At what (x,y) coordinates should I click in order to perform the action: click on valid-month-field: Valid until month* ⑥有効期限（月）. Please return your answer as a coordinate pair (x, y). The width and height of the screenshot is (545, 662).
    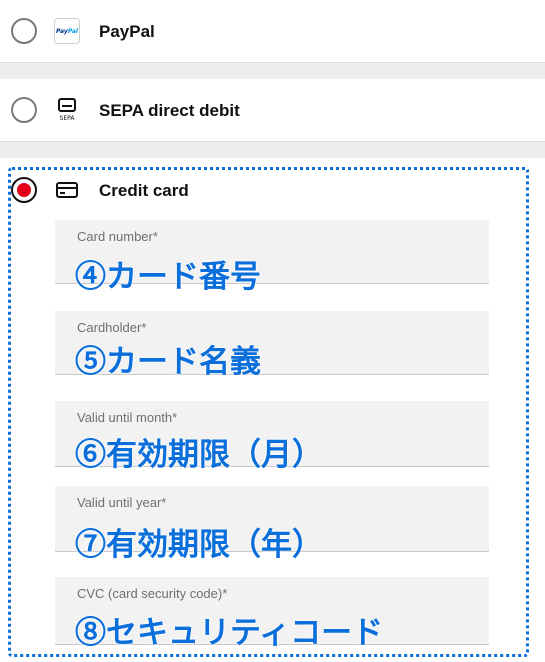
    Looking at the image, I should click on (272, 436).